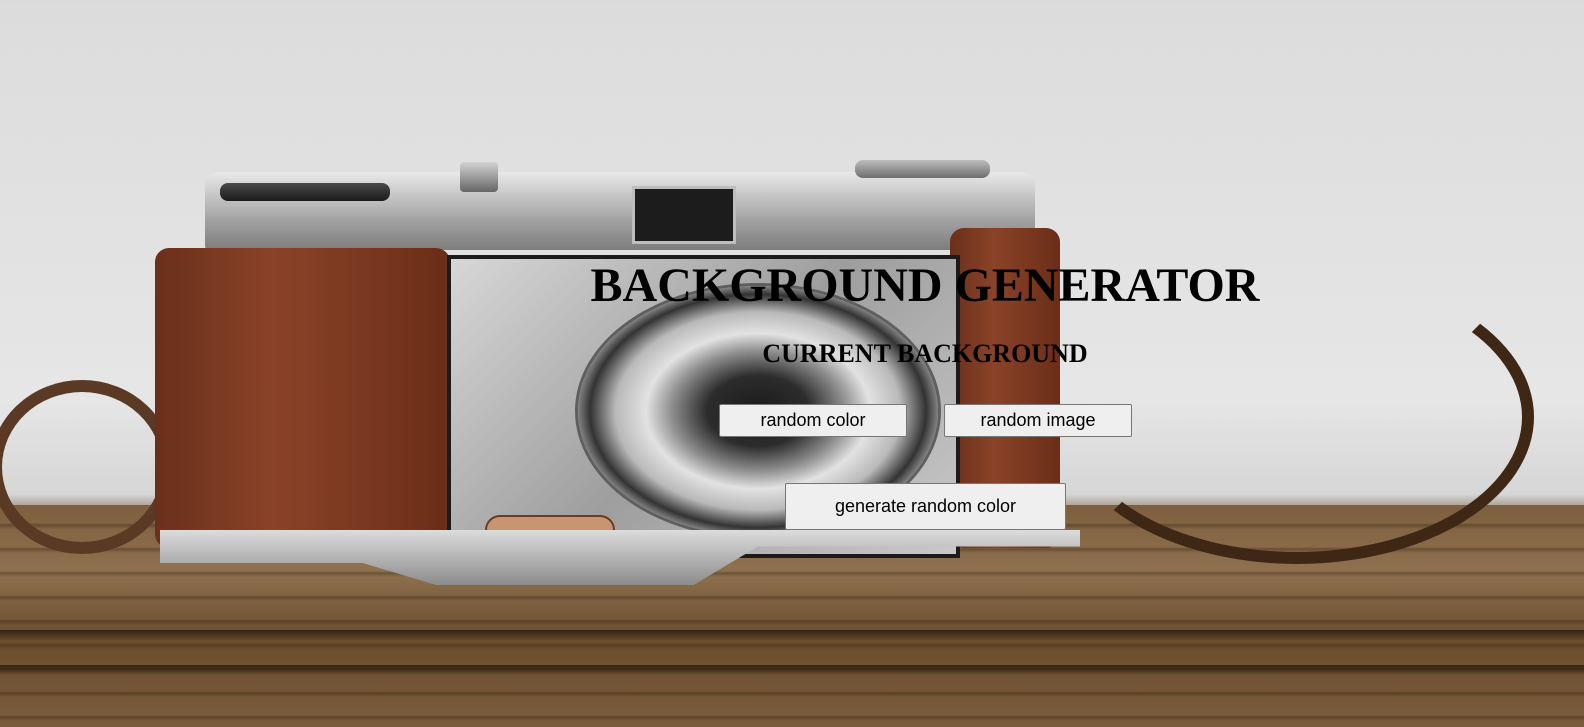  Describe the element at coordinates (1038, 420) in the screenshot. I see `random-image-button: random image` at that location.